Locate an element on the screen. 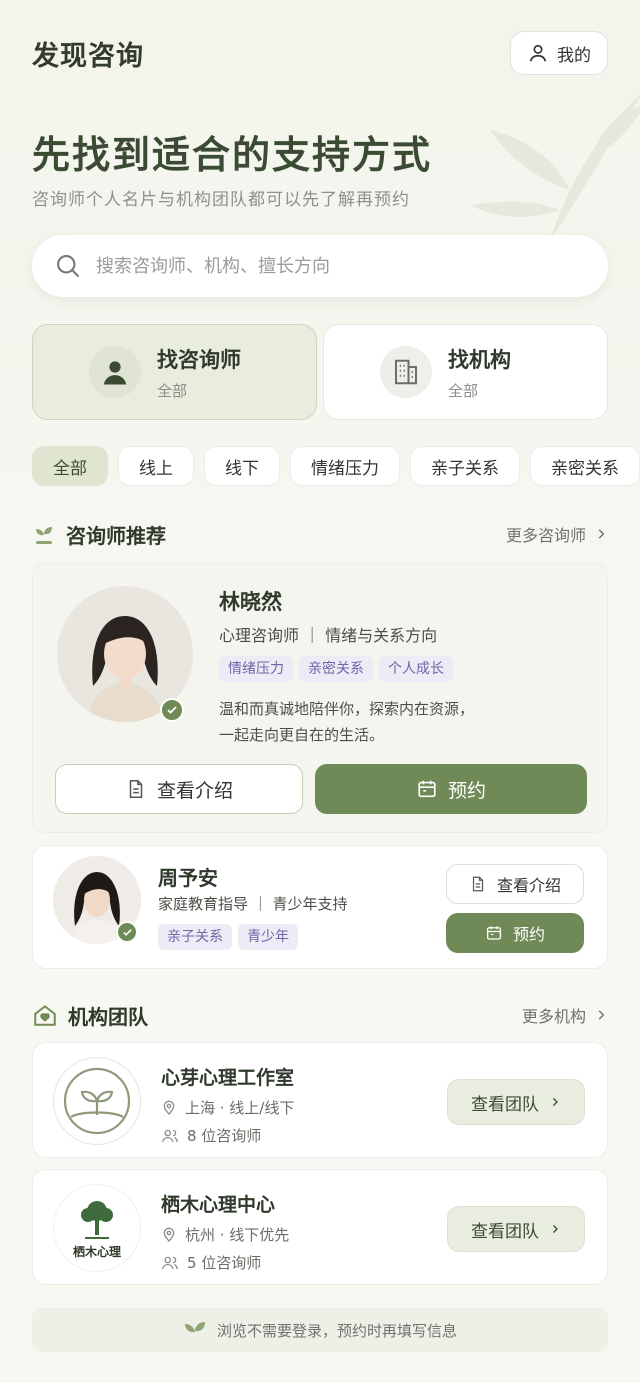  leaf-icon is located at coordinates (194, 1327).